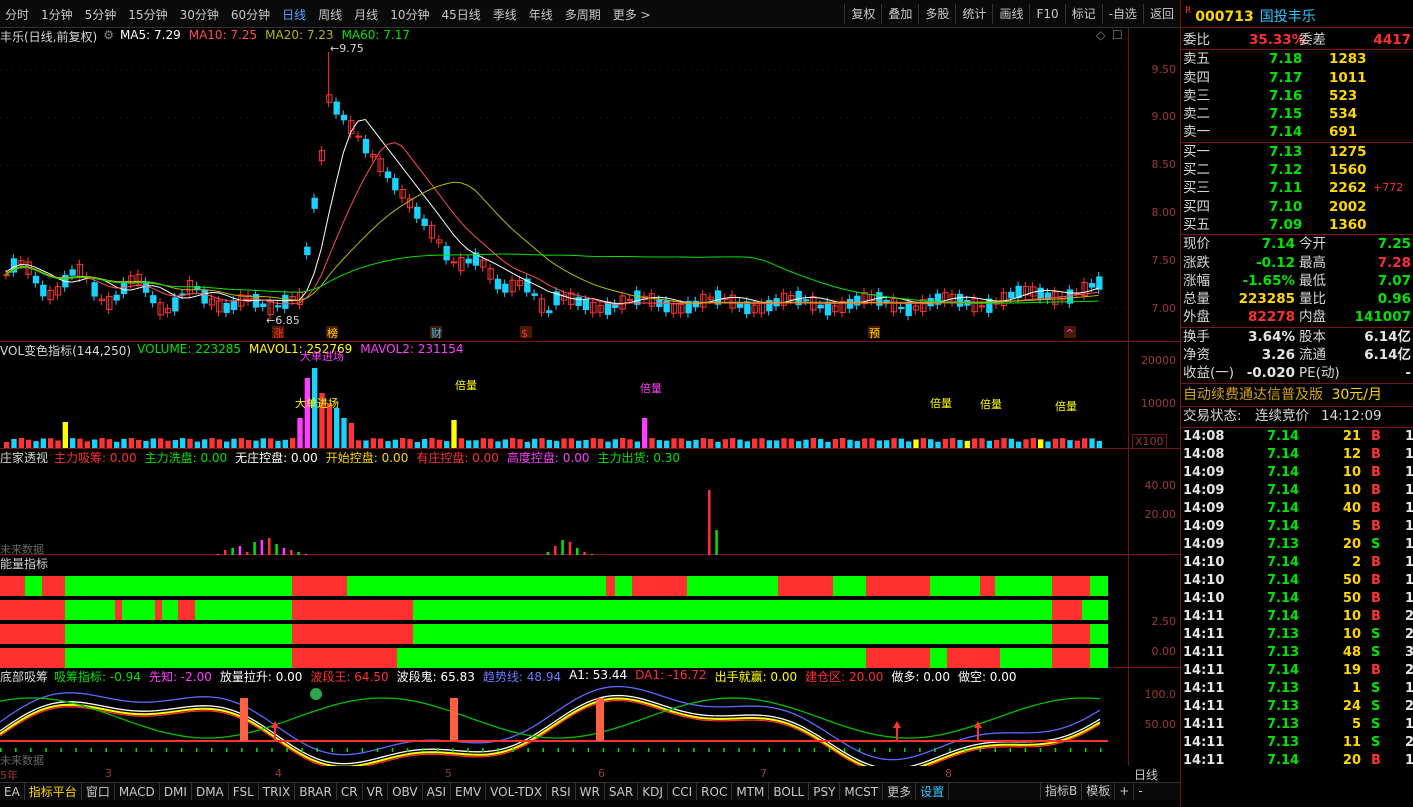 The image size is (1413, 807). What do you see at coordinates (137, 791) in the screenshot?
I see `indicator-tab: MACD` at bounding box center [137, 791].